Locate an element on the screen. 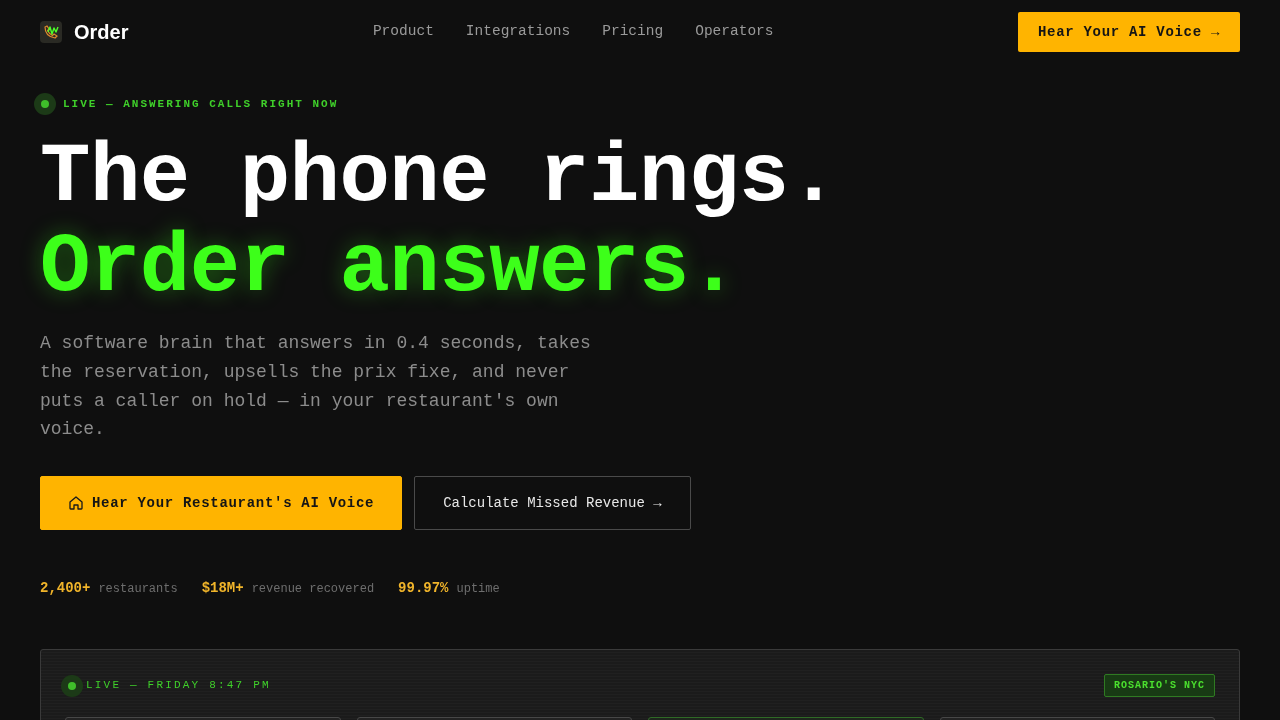 The width and height of the screenshot is (1280, 720). stat-label: revenue recovered is located at coordinates (313, 590).